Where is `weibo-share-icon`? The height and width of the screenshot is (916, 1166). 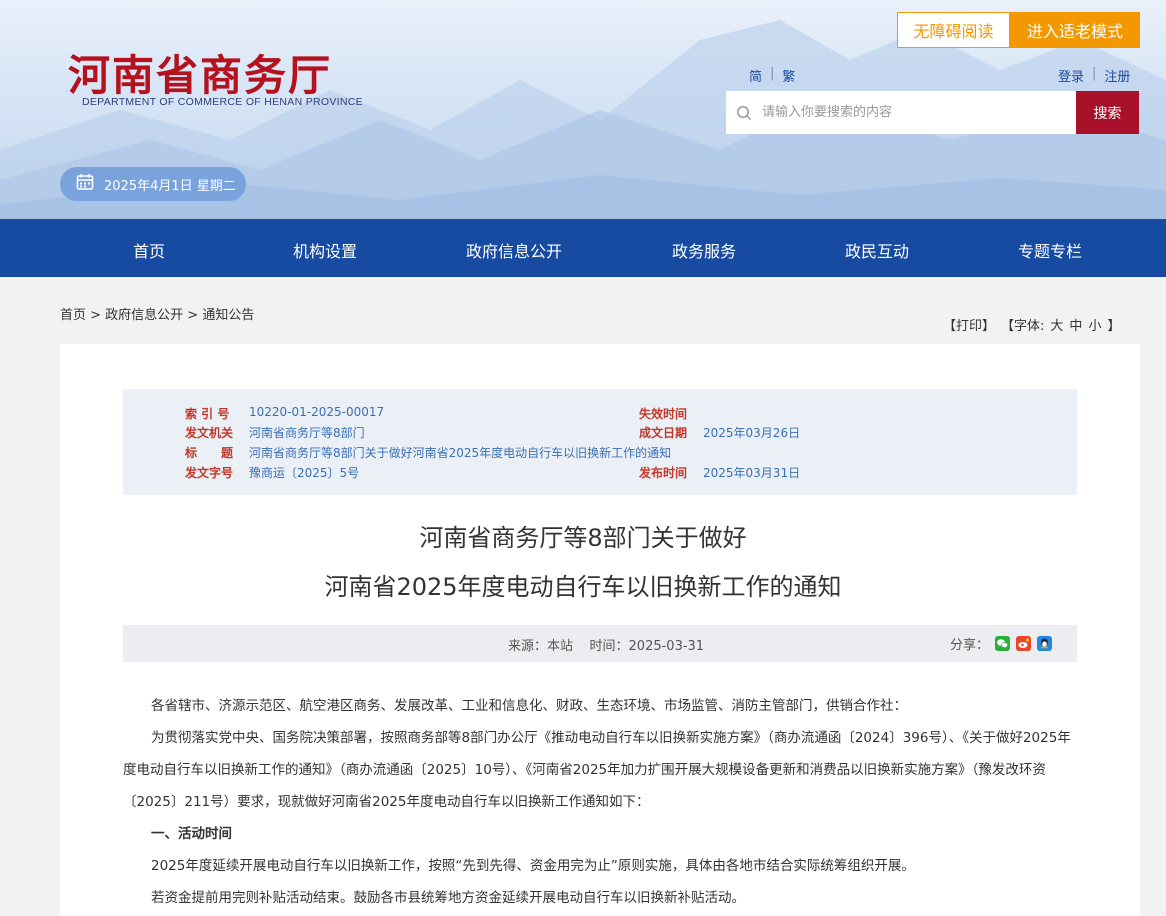
weibo-share-icon is located at coordinates (1023, 643).